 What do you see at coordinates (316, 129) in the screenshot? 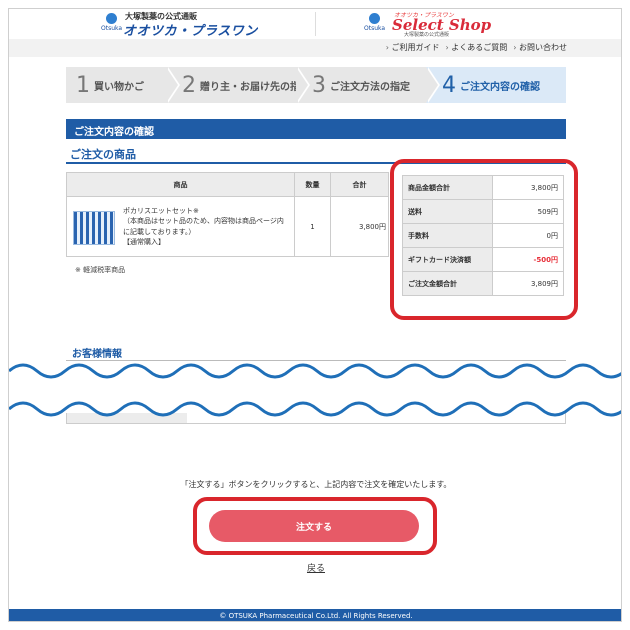
I see `section-title: ご注文内容の確認` at bounding box center [316, 129].